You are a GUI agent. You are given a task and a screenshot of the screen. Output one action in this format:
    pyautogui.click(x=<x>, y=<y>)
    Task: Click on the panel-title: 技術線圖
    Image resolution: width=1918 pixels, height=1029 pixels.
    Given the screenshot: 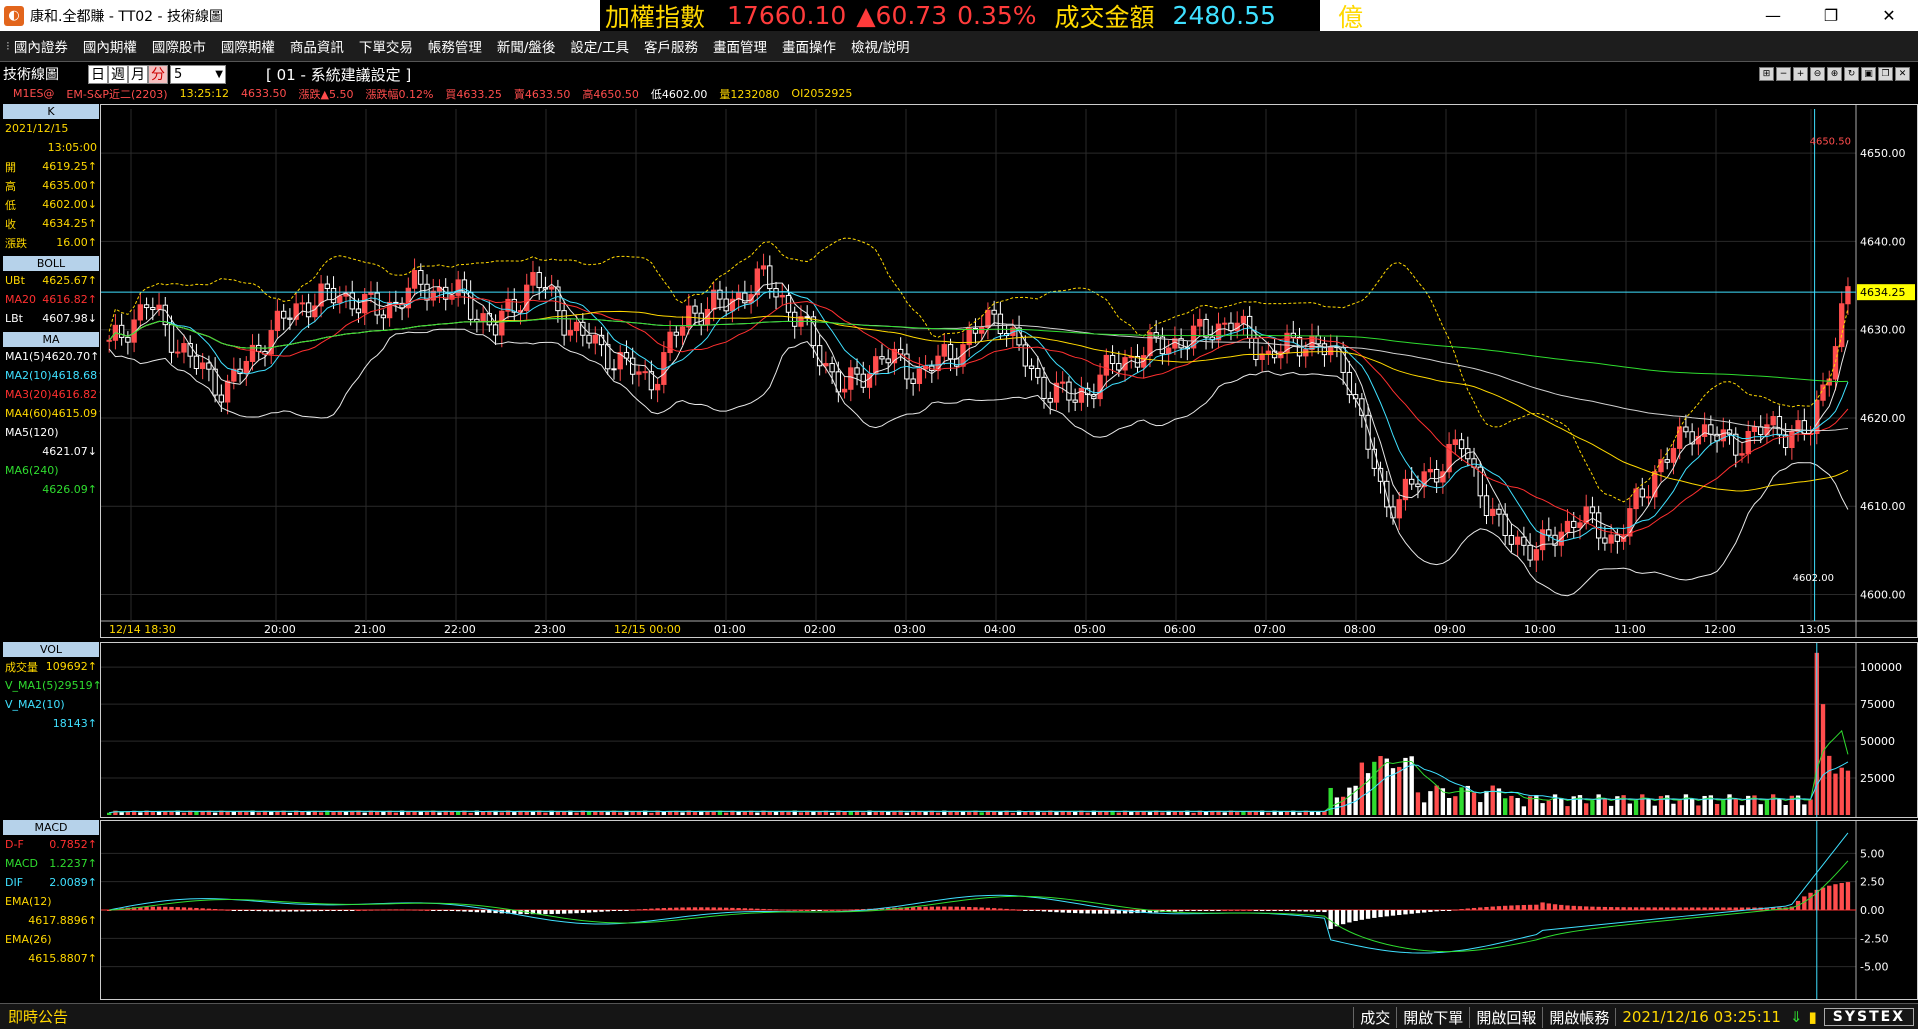 What is the action you would take?
    pyautogui.click(x=31, y=75)
    